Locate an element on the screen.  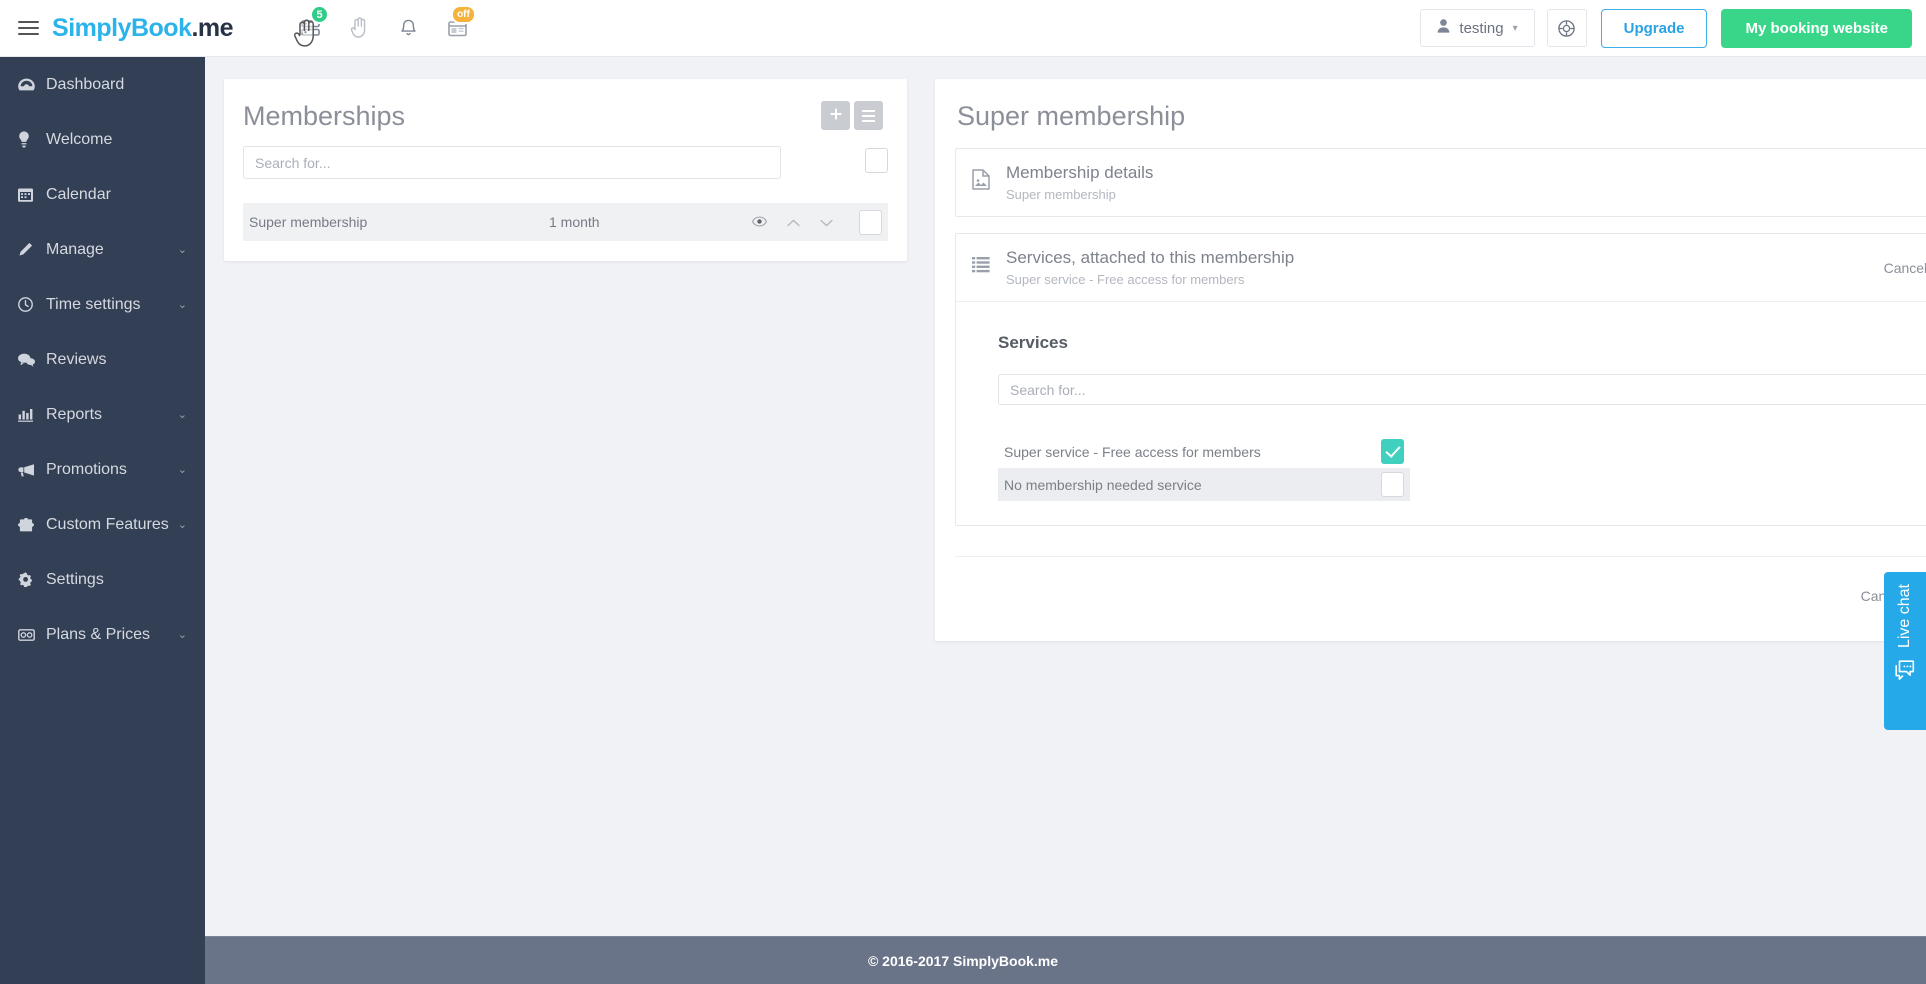
sidebar-item-custom-features: Custom Features ⌄ is located at coordinates (102, 524).